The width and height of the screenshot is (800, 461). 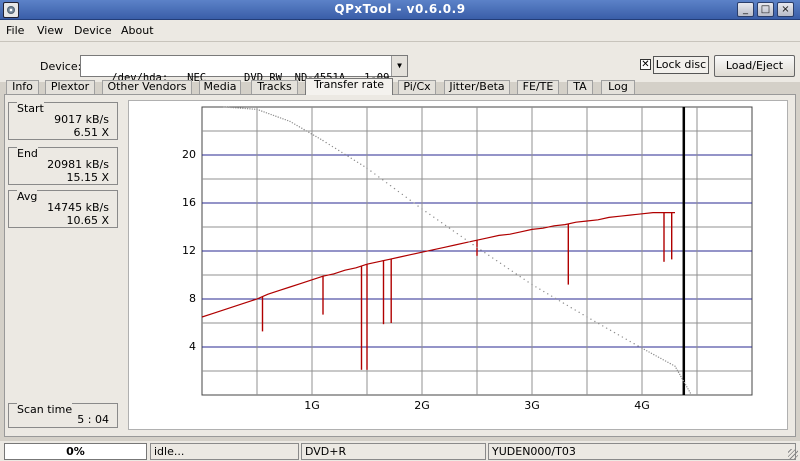 What do you see at coordinates (70, 87) in the screenshot?
I see `tab-plextor: Plextor` at bounding box center [70, 87].